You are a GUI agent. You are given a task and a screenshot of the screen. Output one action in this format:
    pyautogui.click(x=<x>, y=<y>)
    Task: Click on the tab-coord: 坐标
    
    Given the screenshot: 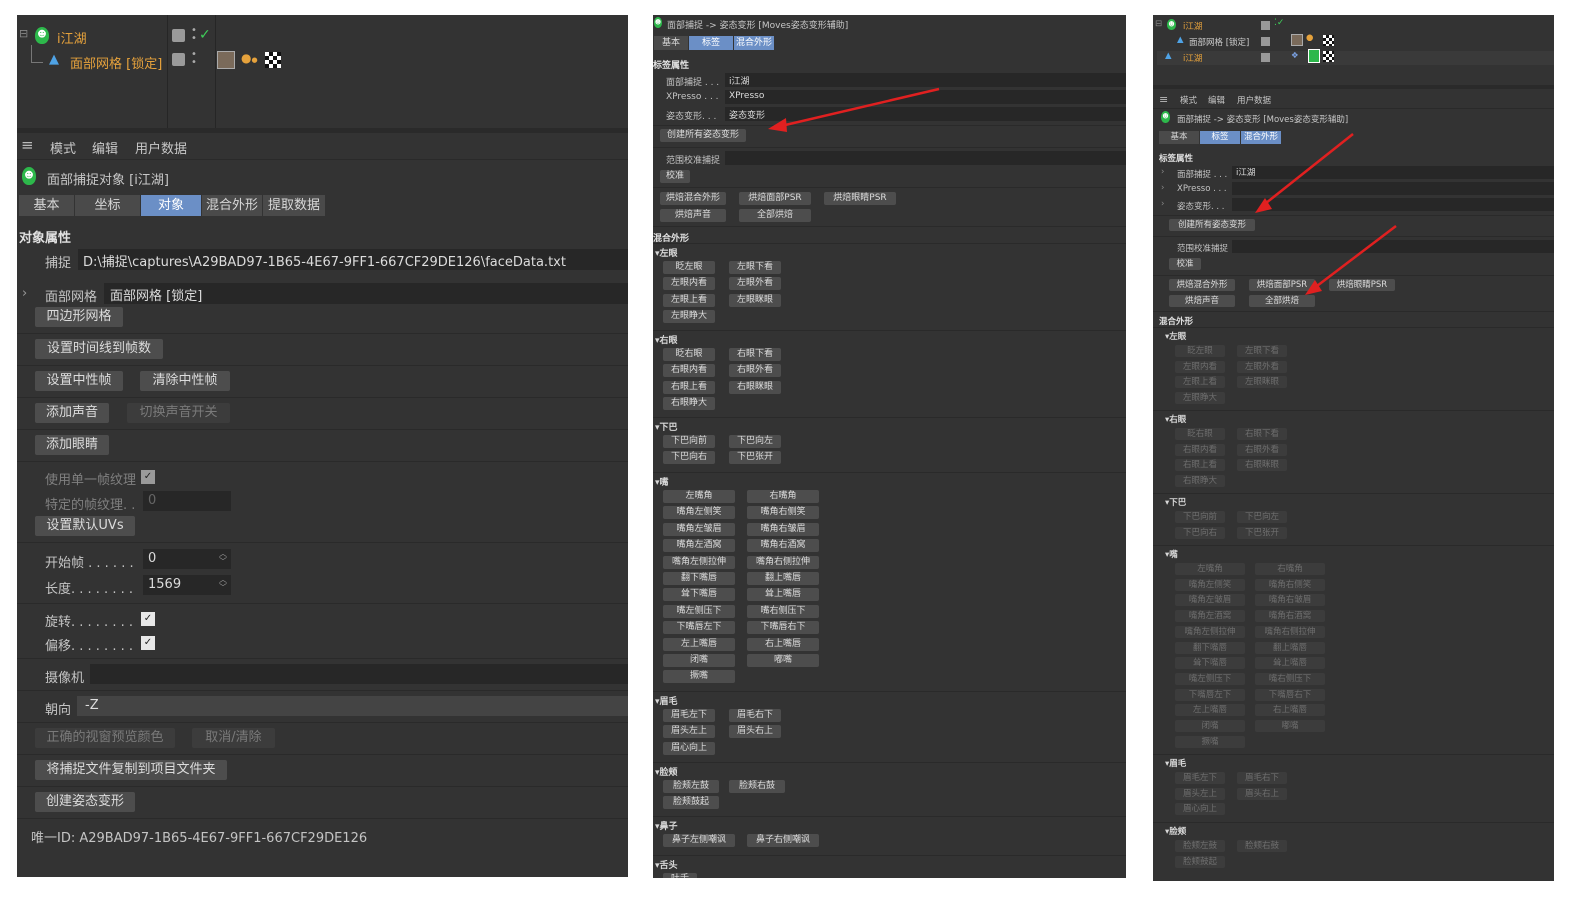 What is the action you would take?
    pyautogui.click(x=107, y=205)
    